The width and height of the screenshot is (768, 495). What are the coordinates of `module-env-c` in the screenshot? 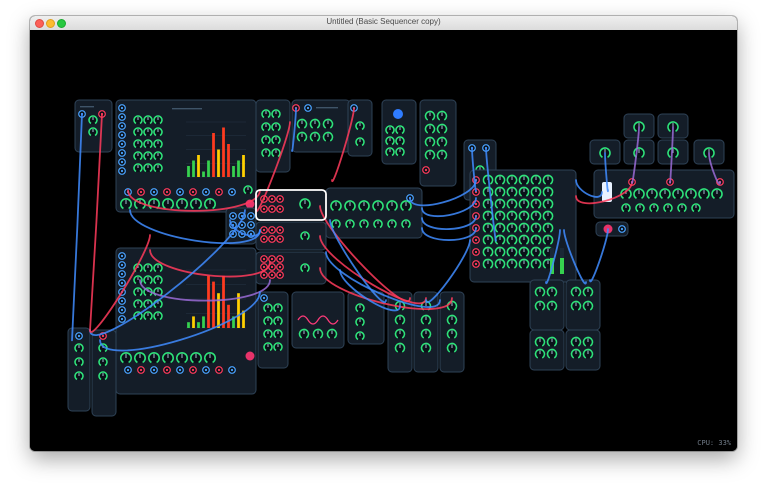 It's located at (273, 330).